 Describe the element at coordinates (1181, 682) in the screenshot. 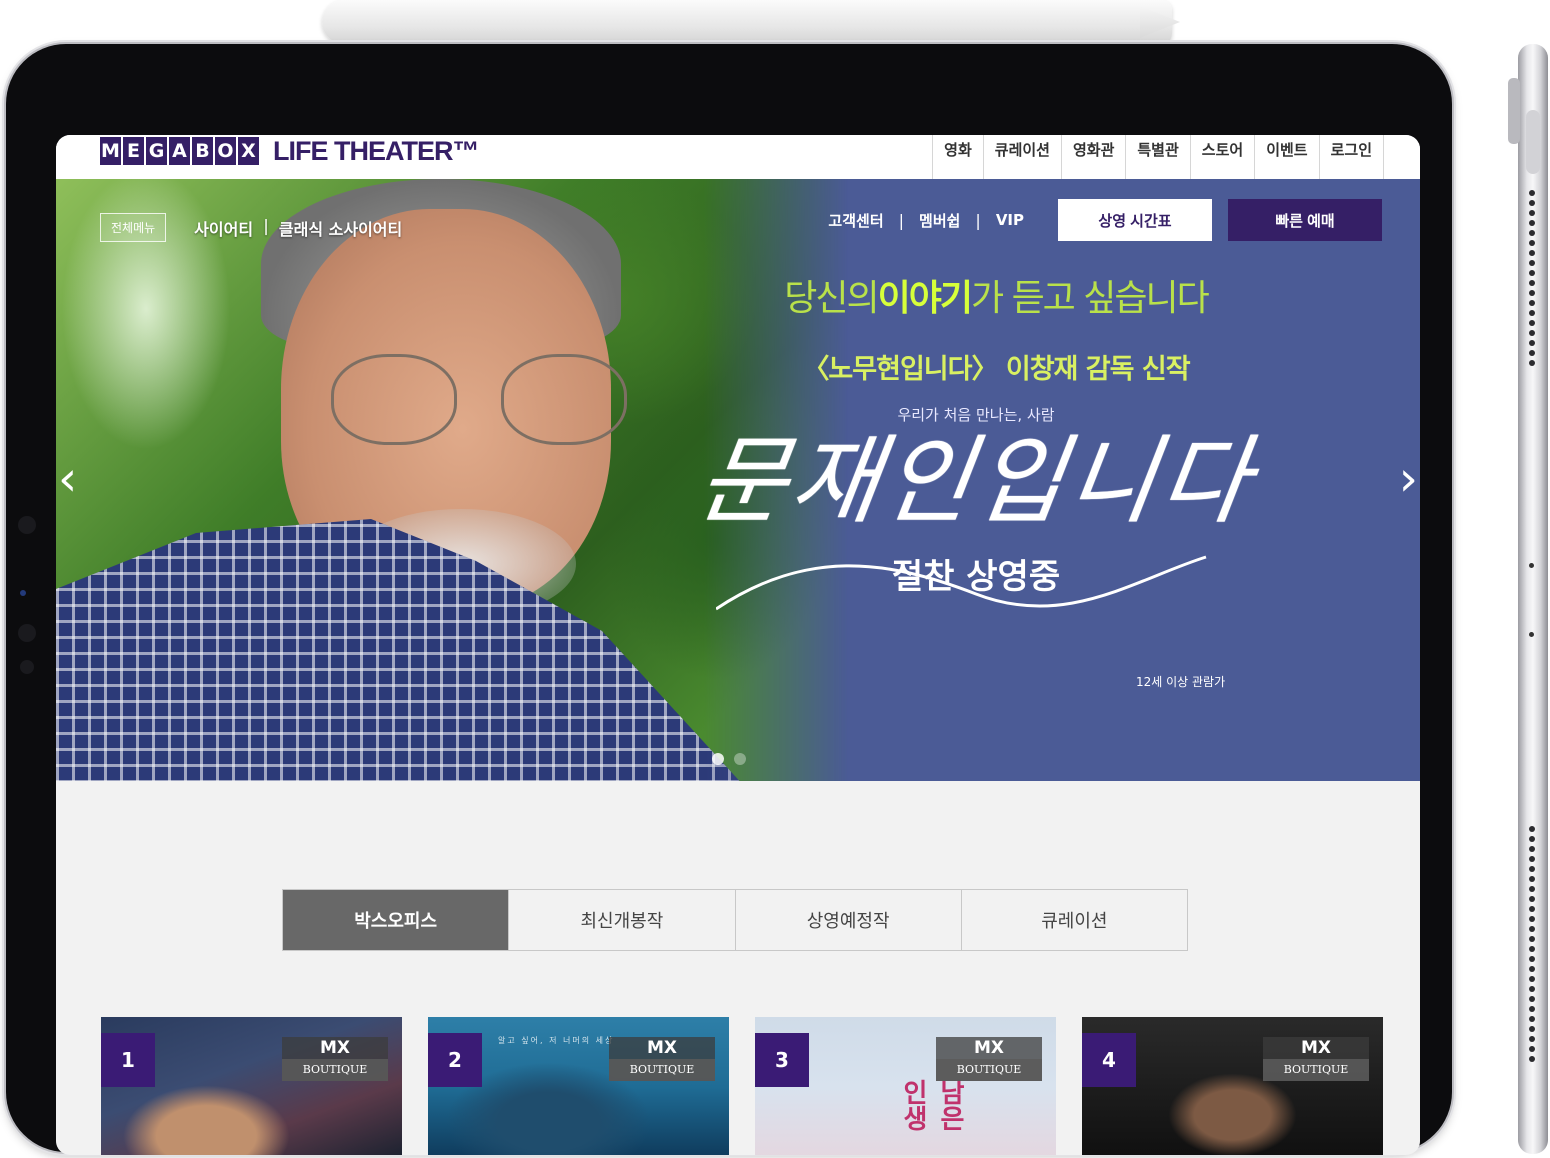

I see `age-rating: 12세 이상 관람가` at that location.